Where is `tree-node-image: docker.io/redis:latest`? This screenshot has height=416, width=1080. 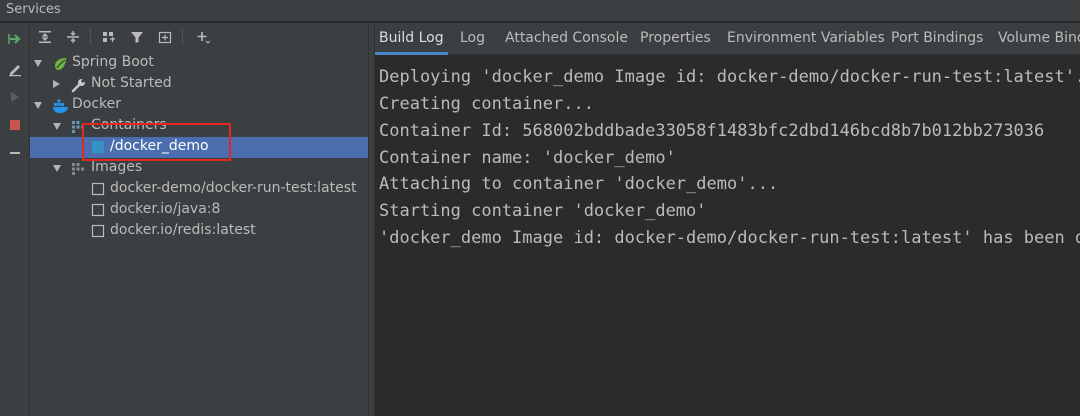
tree-node-image: docker.io/redis:latest is located at coordinates (199, 231).